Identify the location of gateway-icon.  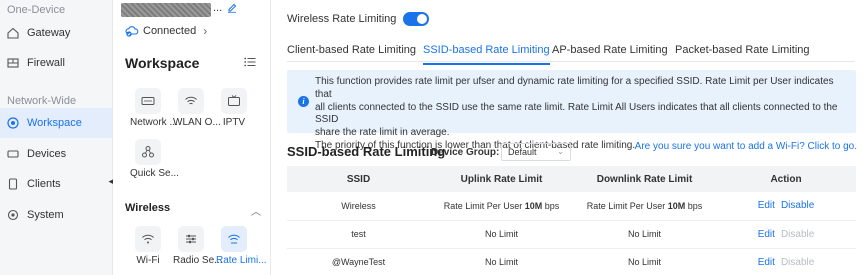
(13, 33).